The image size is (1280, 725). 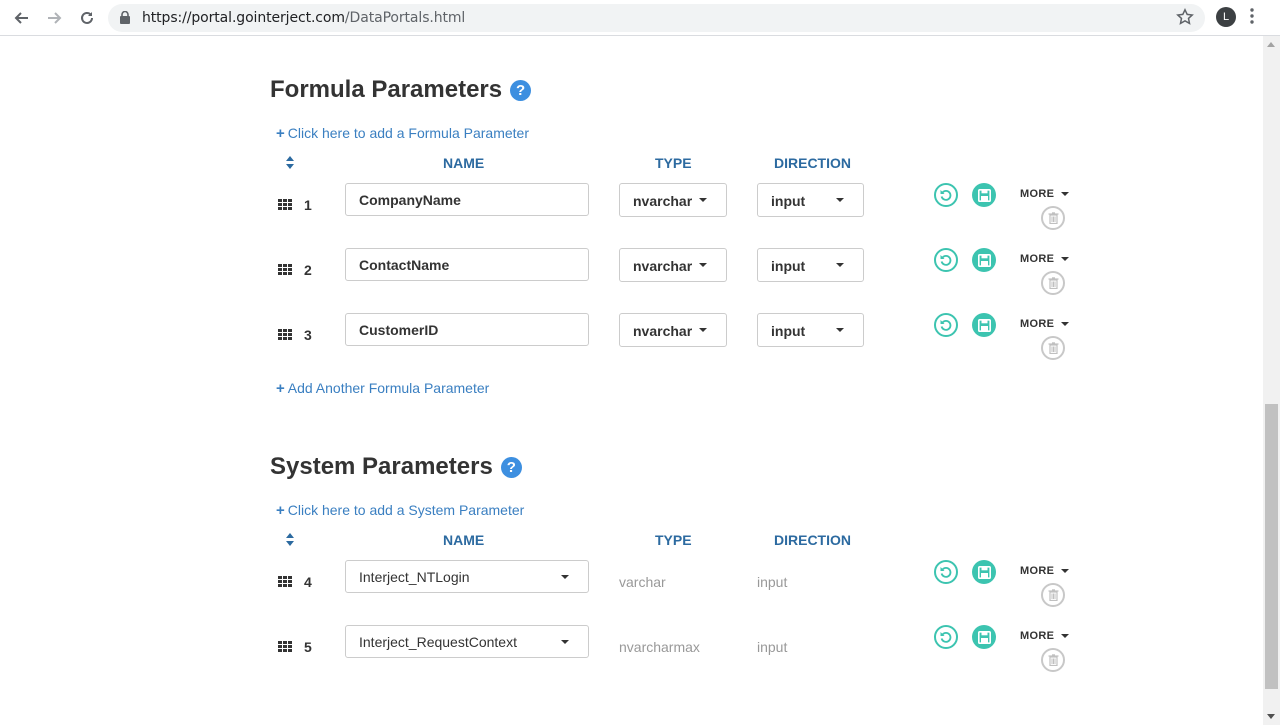 I want to click on row-number: 1, so click(x=308, y=205).